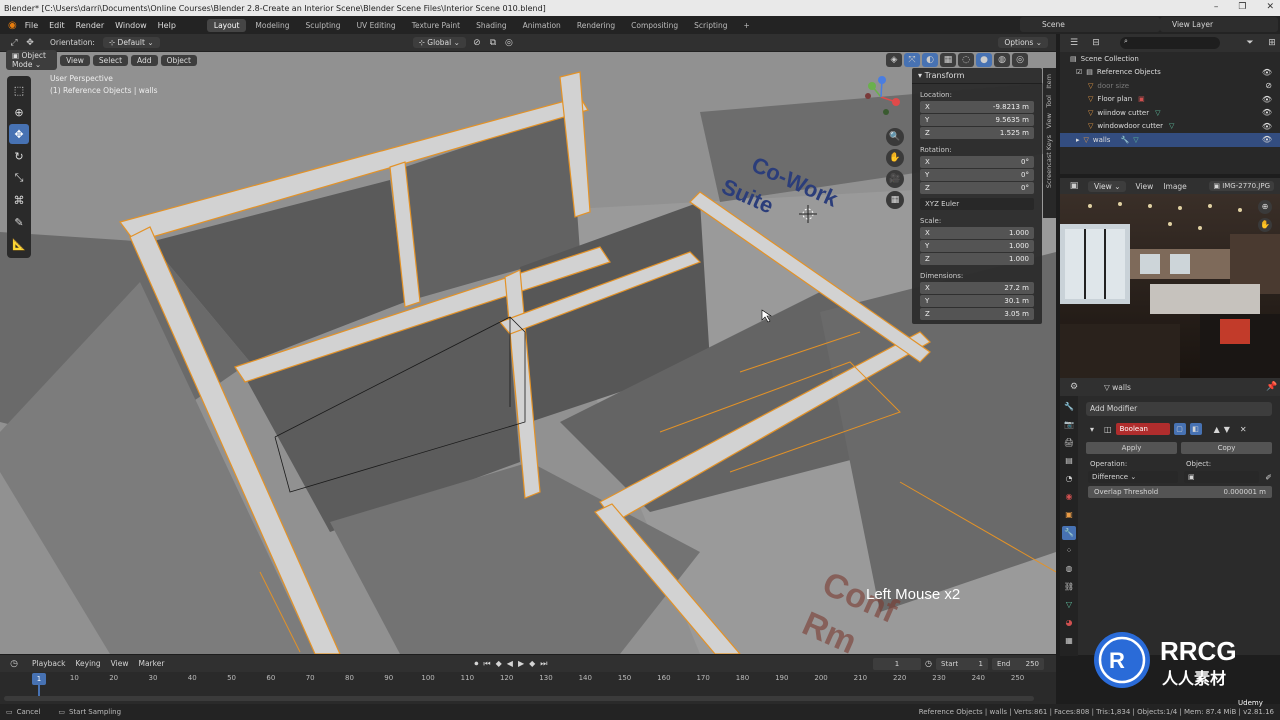 This screenshot has width=1280, height=720. What do you see at coordinates (977, 107) in the screenshot?
I see `location-x-field: X -9.8213 m` at bounding box center [977, 107].